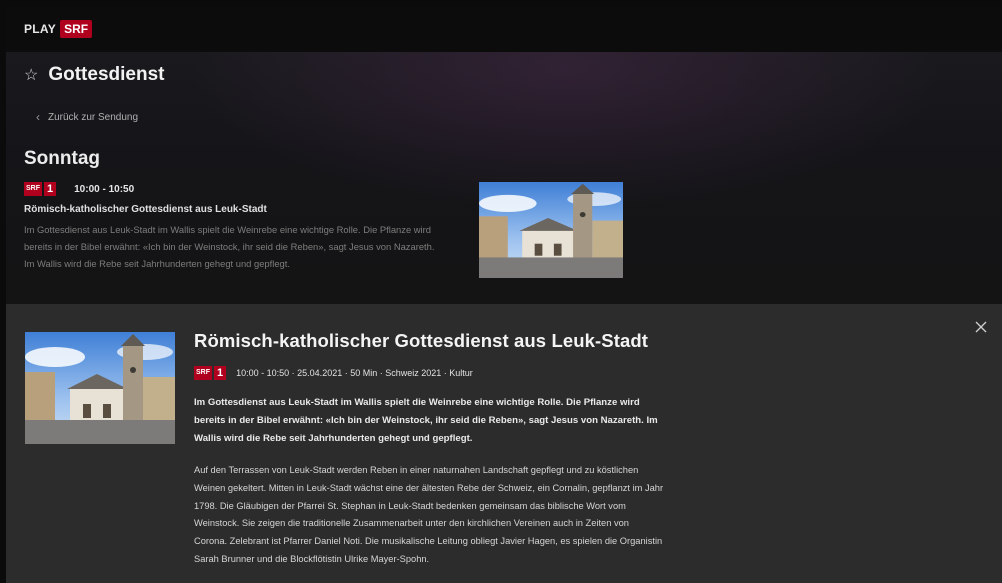 This screenshot has height=583, width=1002. Describe the element at coordinates (551, 230) in the screenshot. I see `slot-thumbnail-church-image` at that location.